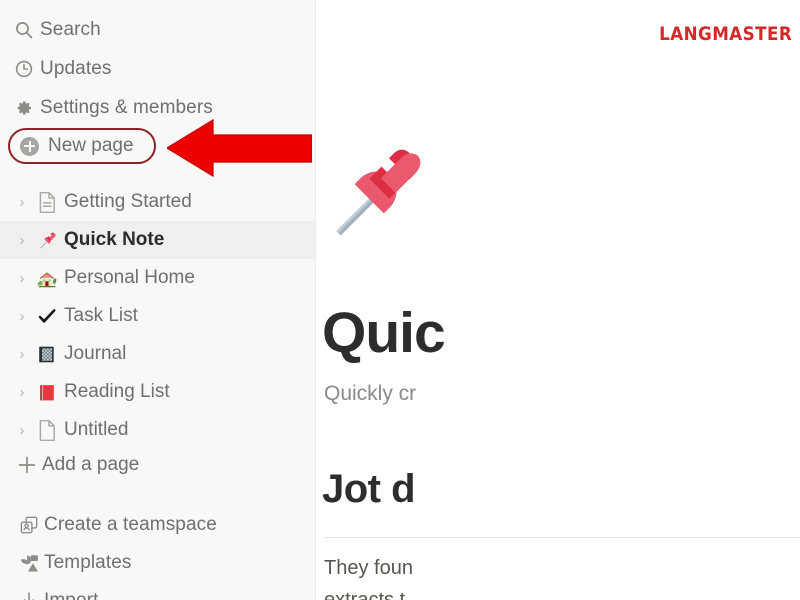 The image size is (800, 600). I want to click on new-page-inner: New page, so click(82, 146).